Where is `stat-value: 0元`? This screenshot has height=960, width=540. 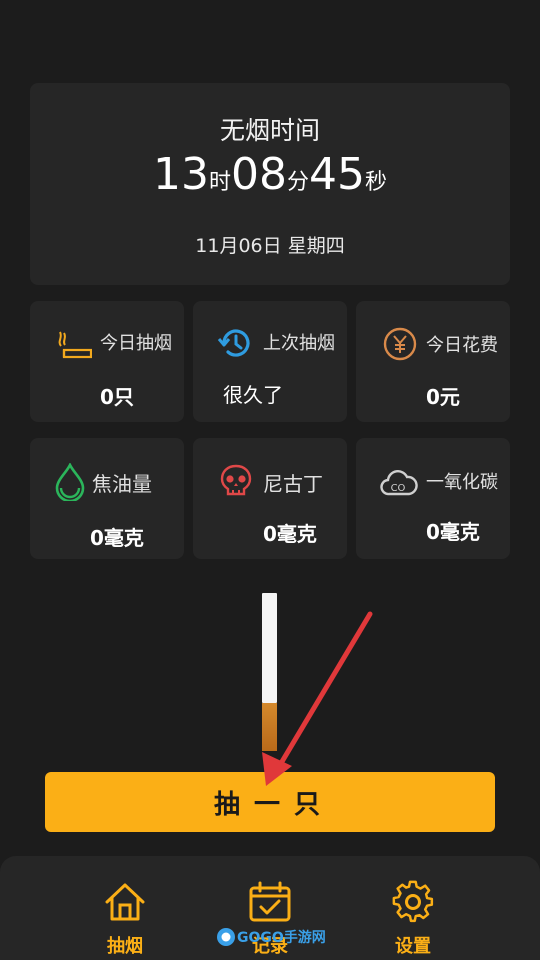 stat-value: 0元 is located at coordinates (443, 397).